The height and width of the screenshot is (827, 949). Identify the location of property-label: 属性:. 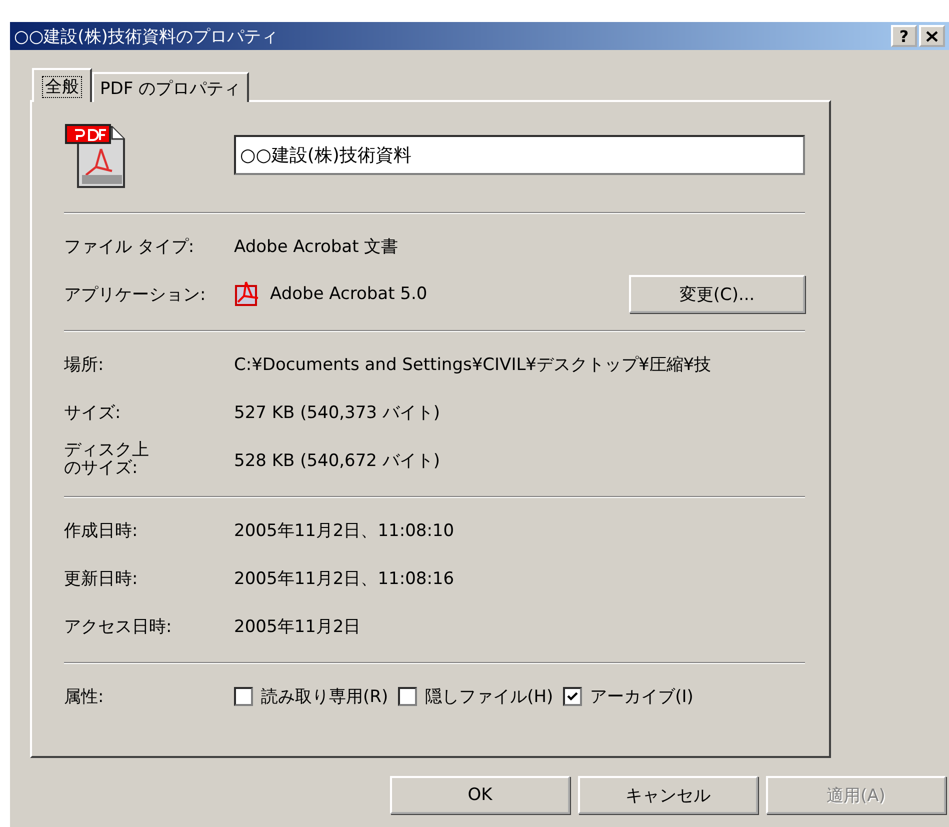
(84, 697).